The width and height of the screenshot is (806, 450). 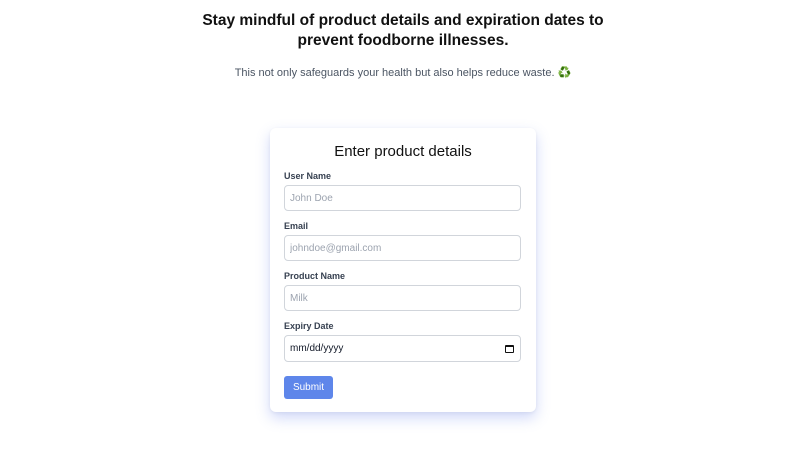 I want to click on email-field-group: Email, so click(x=403, y=241).